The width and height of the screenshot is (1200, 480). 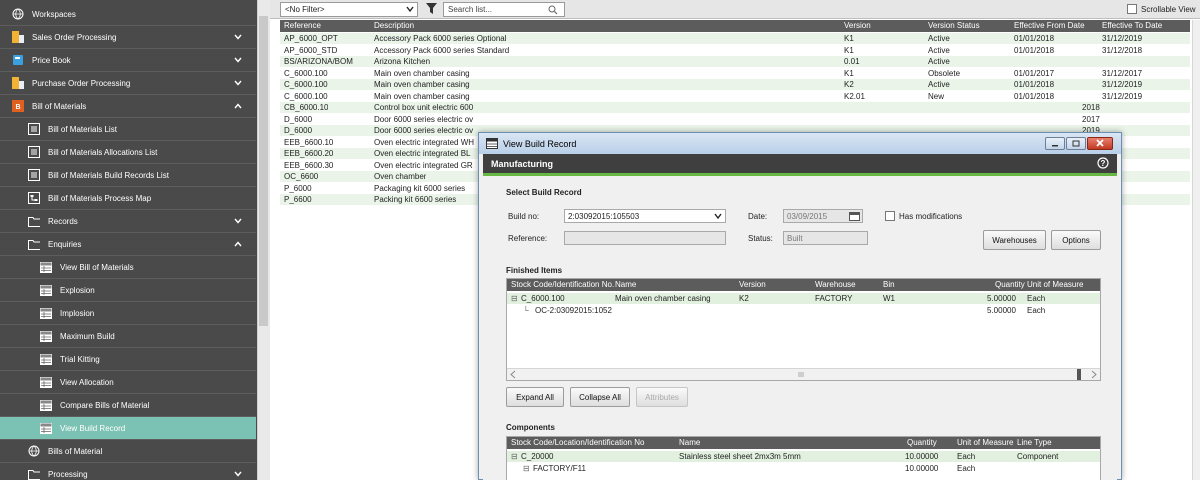 What do you see at coordinates (128, 175) in the screenshot?
I see `sidebar-item-bill-of-materials-build-records-list: Bill of Materials Build Records List` at bounding box center [128, 175].